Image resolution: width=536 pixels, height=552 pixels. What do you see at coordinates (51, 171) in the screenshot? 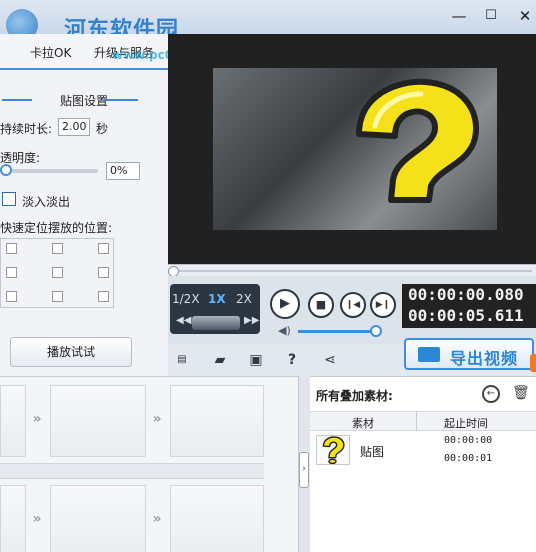
I see `opacity-slider` at bounding box center [51, 171].